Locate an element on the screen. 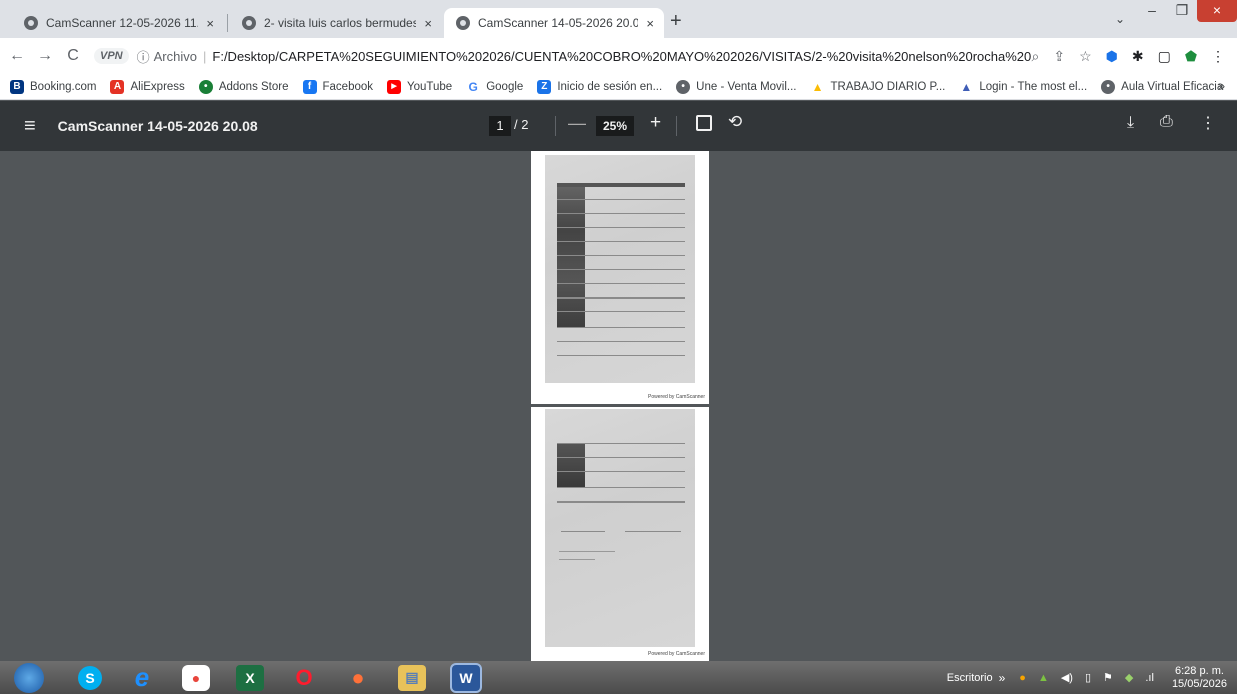 This screenshot has height=694, width=1237. zoom-in-button: + is located at coordinates (655, 123).